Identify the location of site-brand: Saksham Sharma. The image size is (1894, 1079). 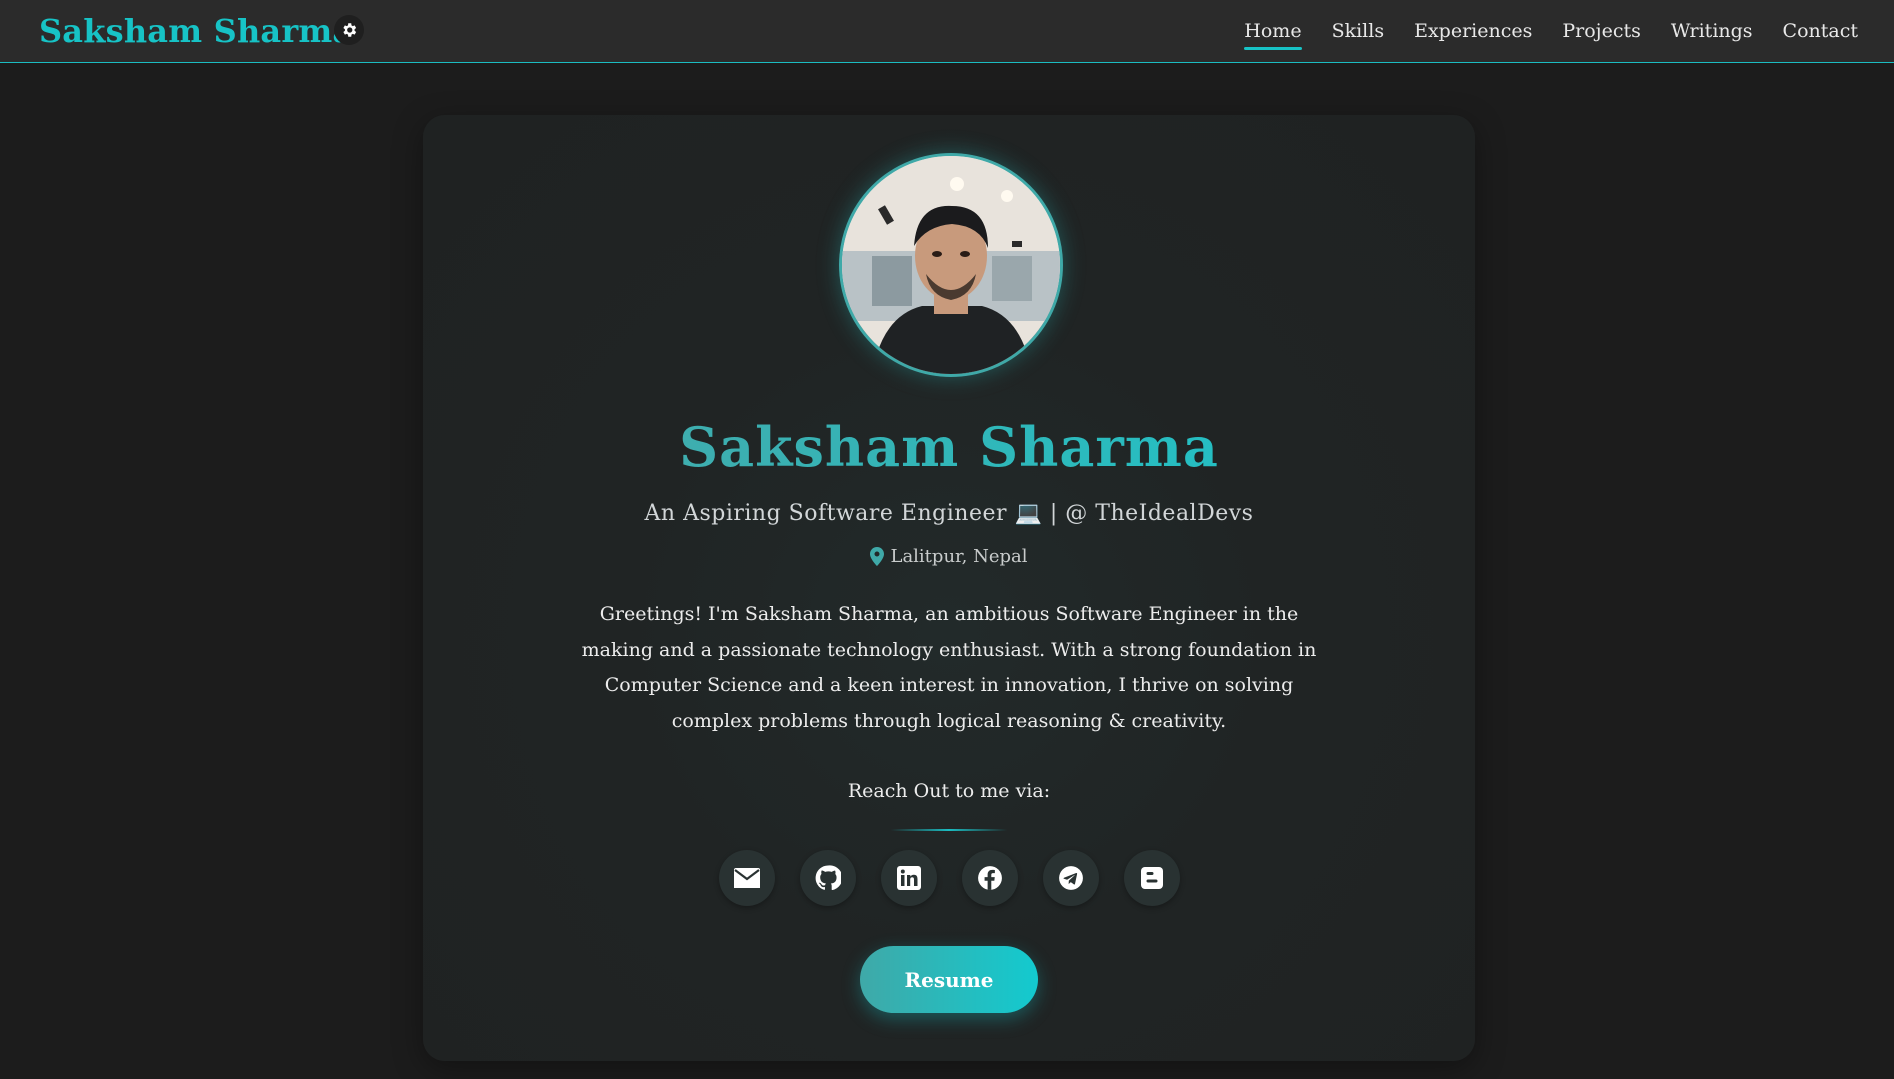
(196, 31).